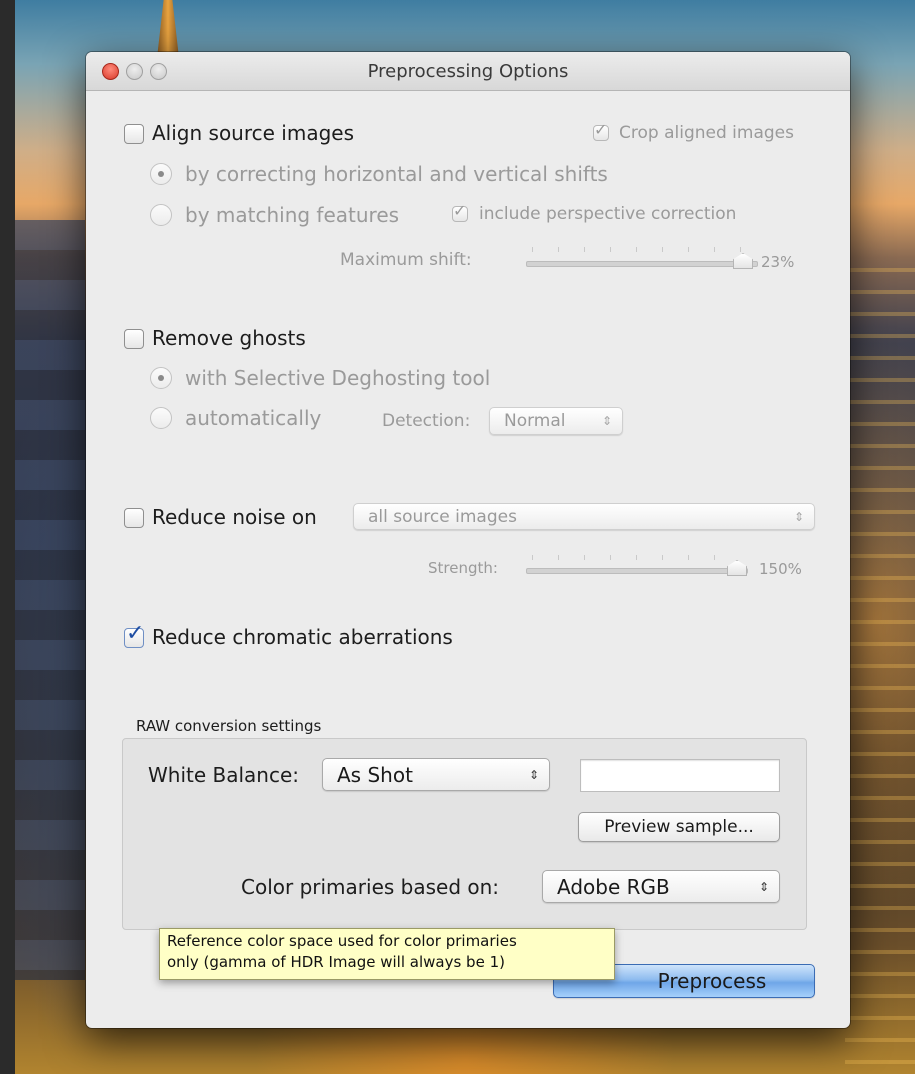 The image size is (915, 1074). I want to click on align-source-images-label: Align source images, so click(253, 133).